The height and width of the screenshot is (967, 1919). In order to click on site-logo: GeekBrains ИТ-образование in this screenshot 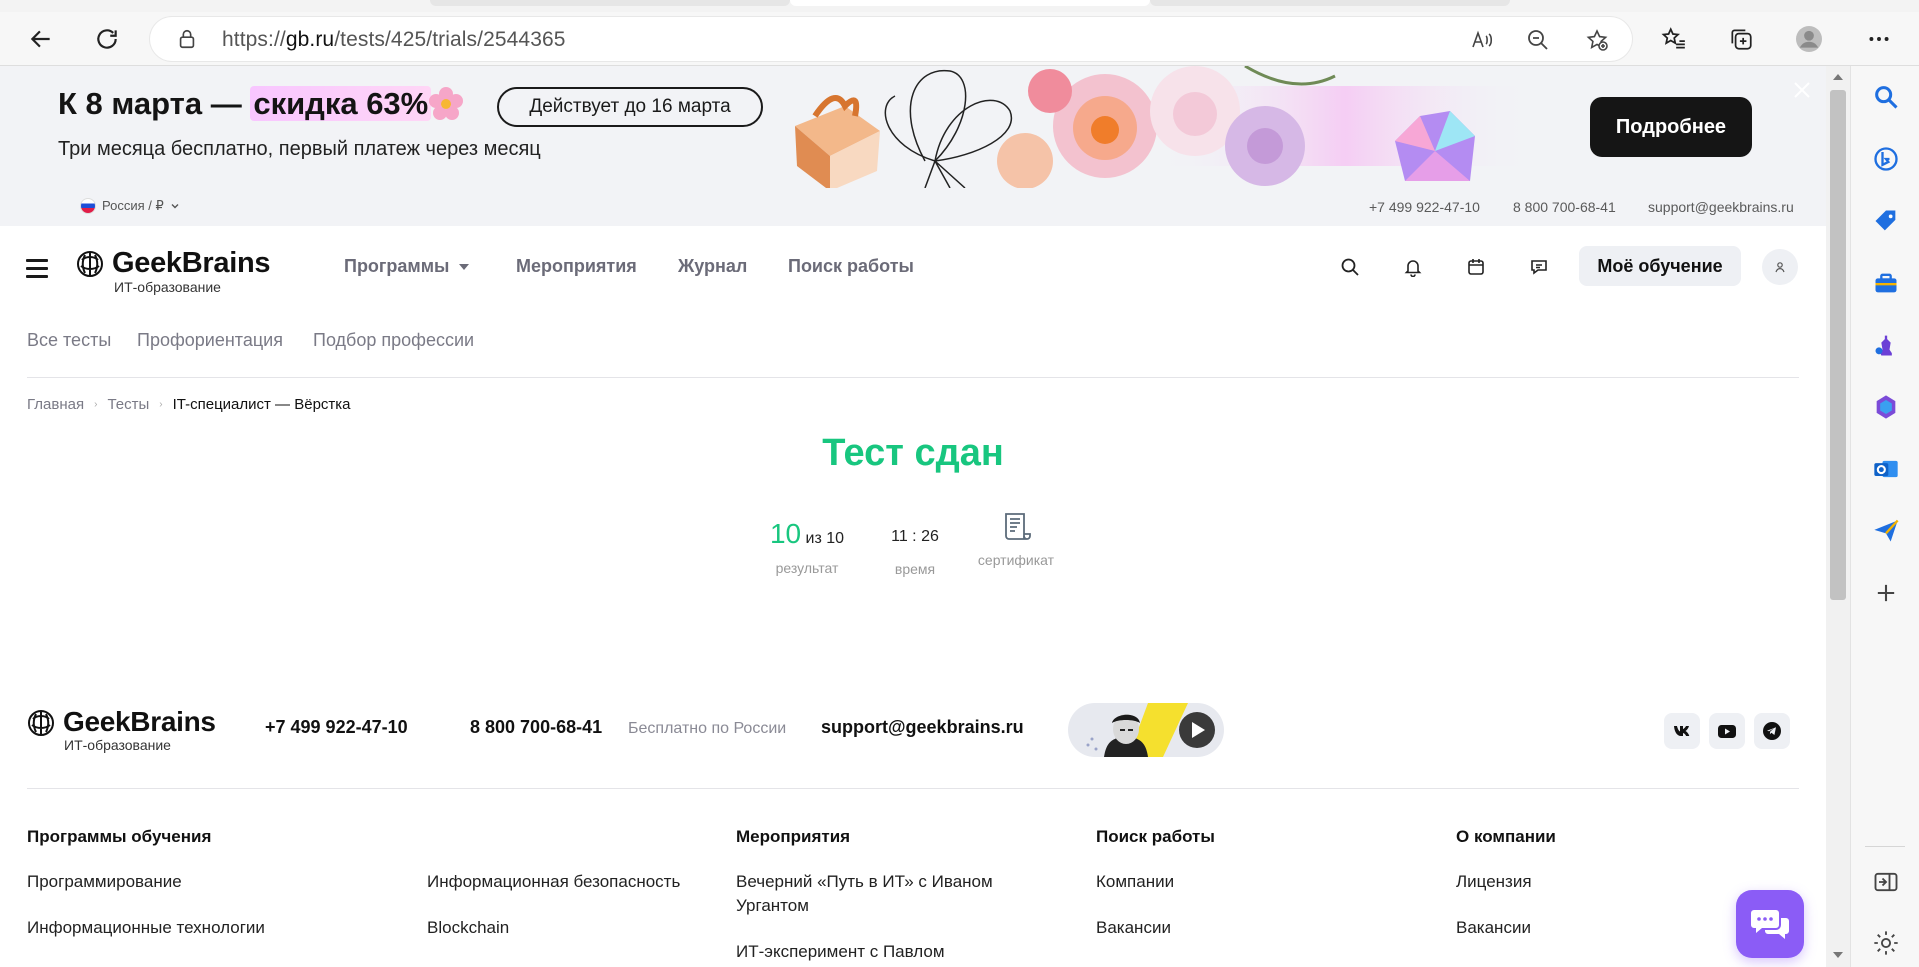, I will do `click(173, 271)`.